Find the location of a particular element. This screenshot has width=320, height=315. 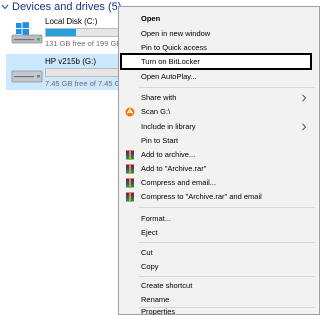

menu-item-pin-to-start: Pin to Start is located at coordinates (219, 140).